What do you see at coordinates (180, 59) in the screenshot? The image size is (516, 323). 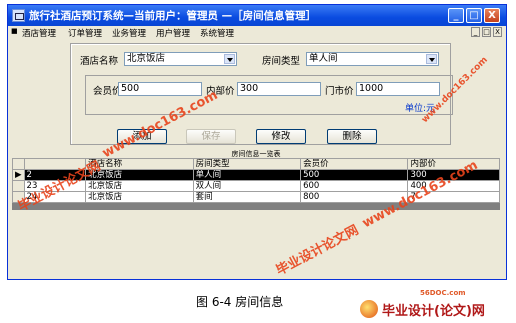 I see `hotel-select: 北京饭店` at bounding box center [180, 59].